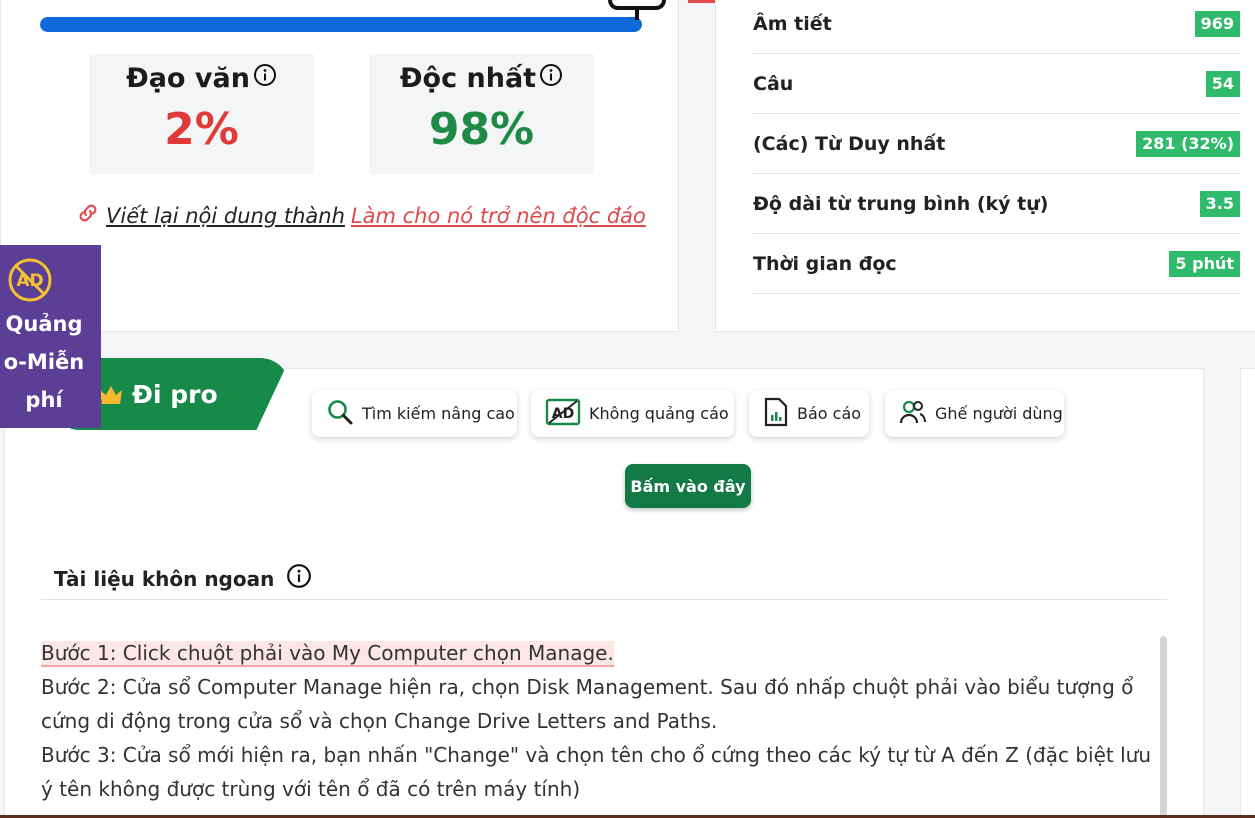 The image size is (1255, 818). What do you see at coordinates (637, 10) in the screenshot?
I see `progress-marker-icon` at bounding box center [637, 10].